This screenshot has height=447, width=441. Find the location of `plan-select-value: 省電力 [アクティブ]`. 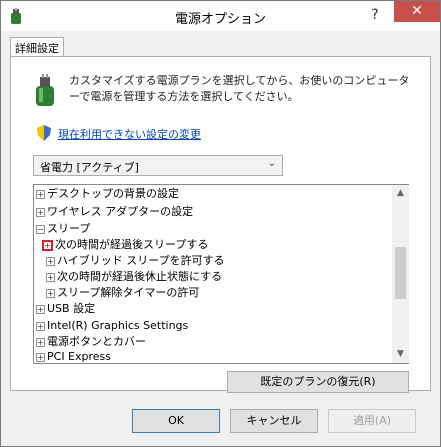

plan-select-value: 省電力 [アクティブ] is located at coordinates (89, 167).